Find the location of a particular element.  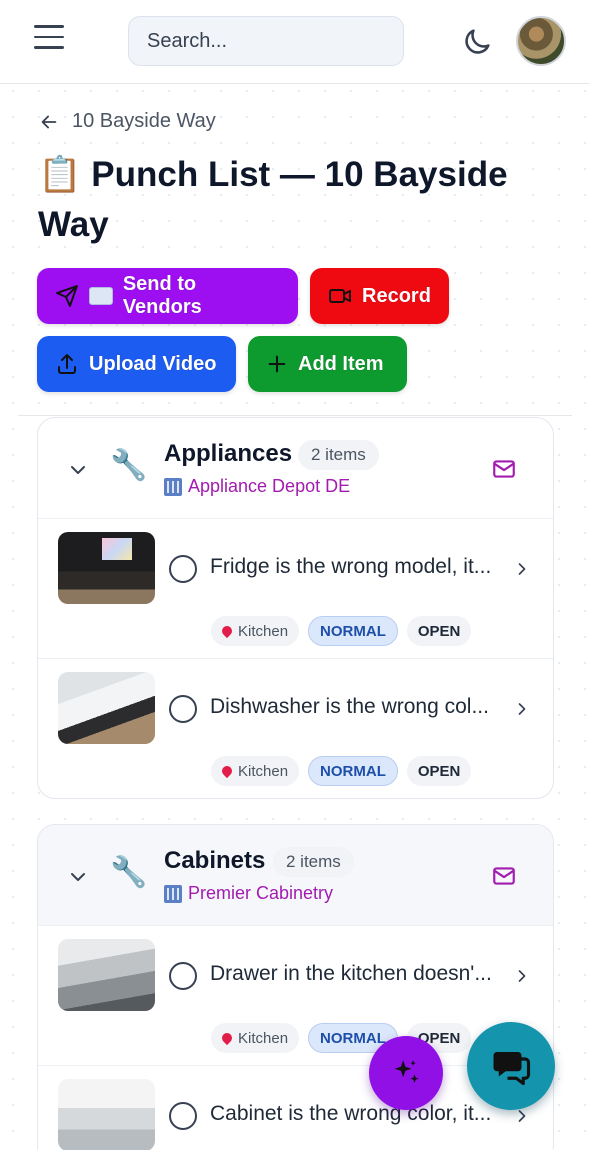

avatar is located at coordinates (541, 41).